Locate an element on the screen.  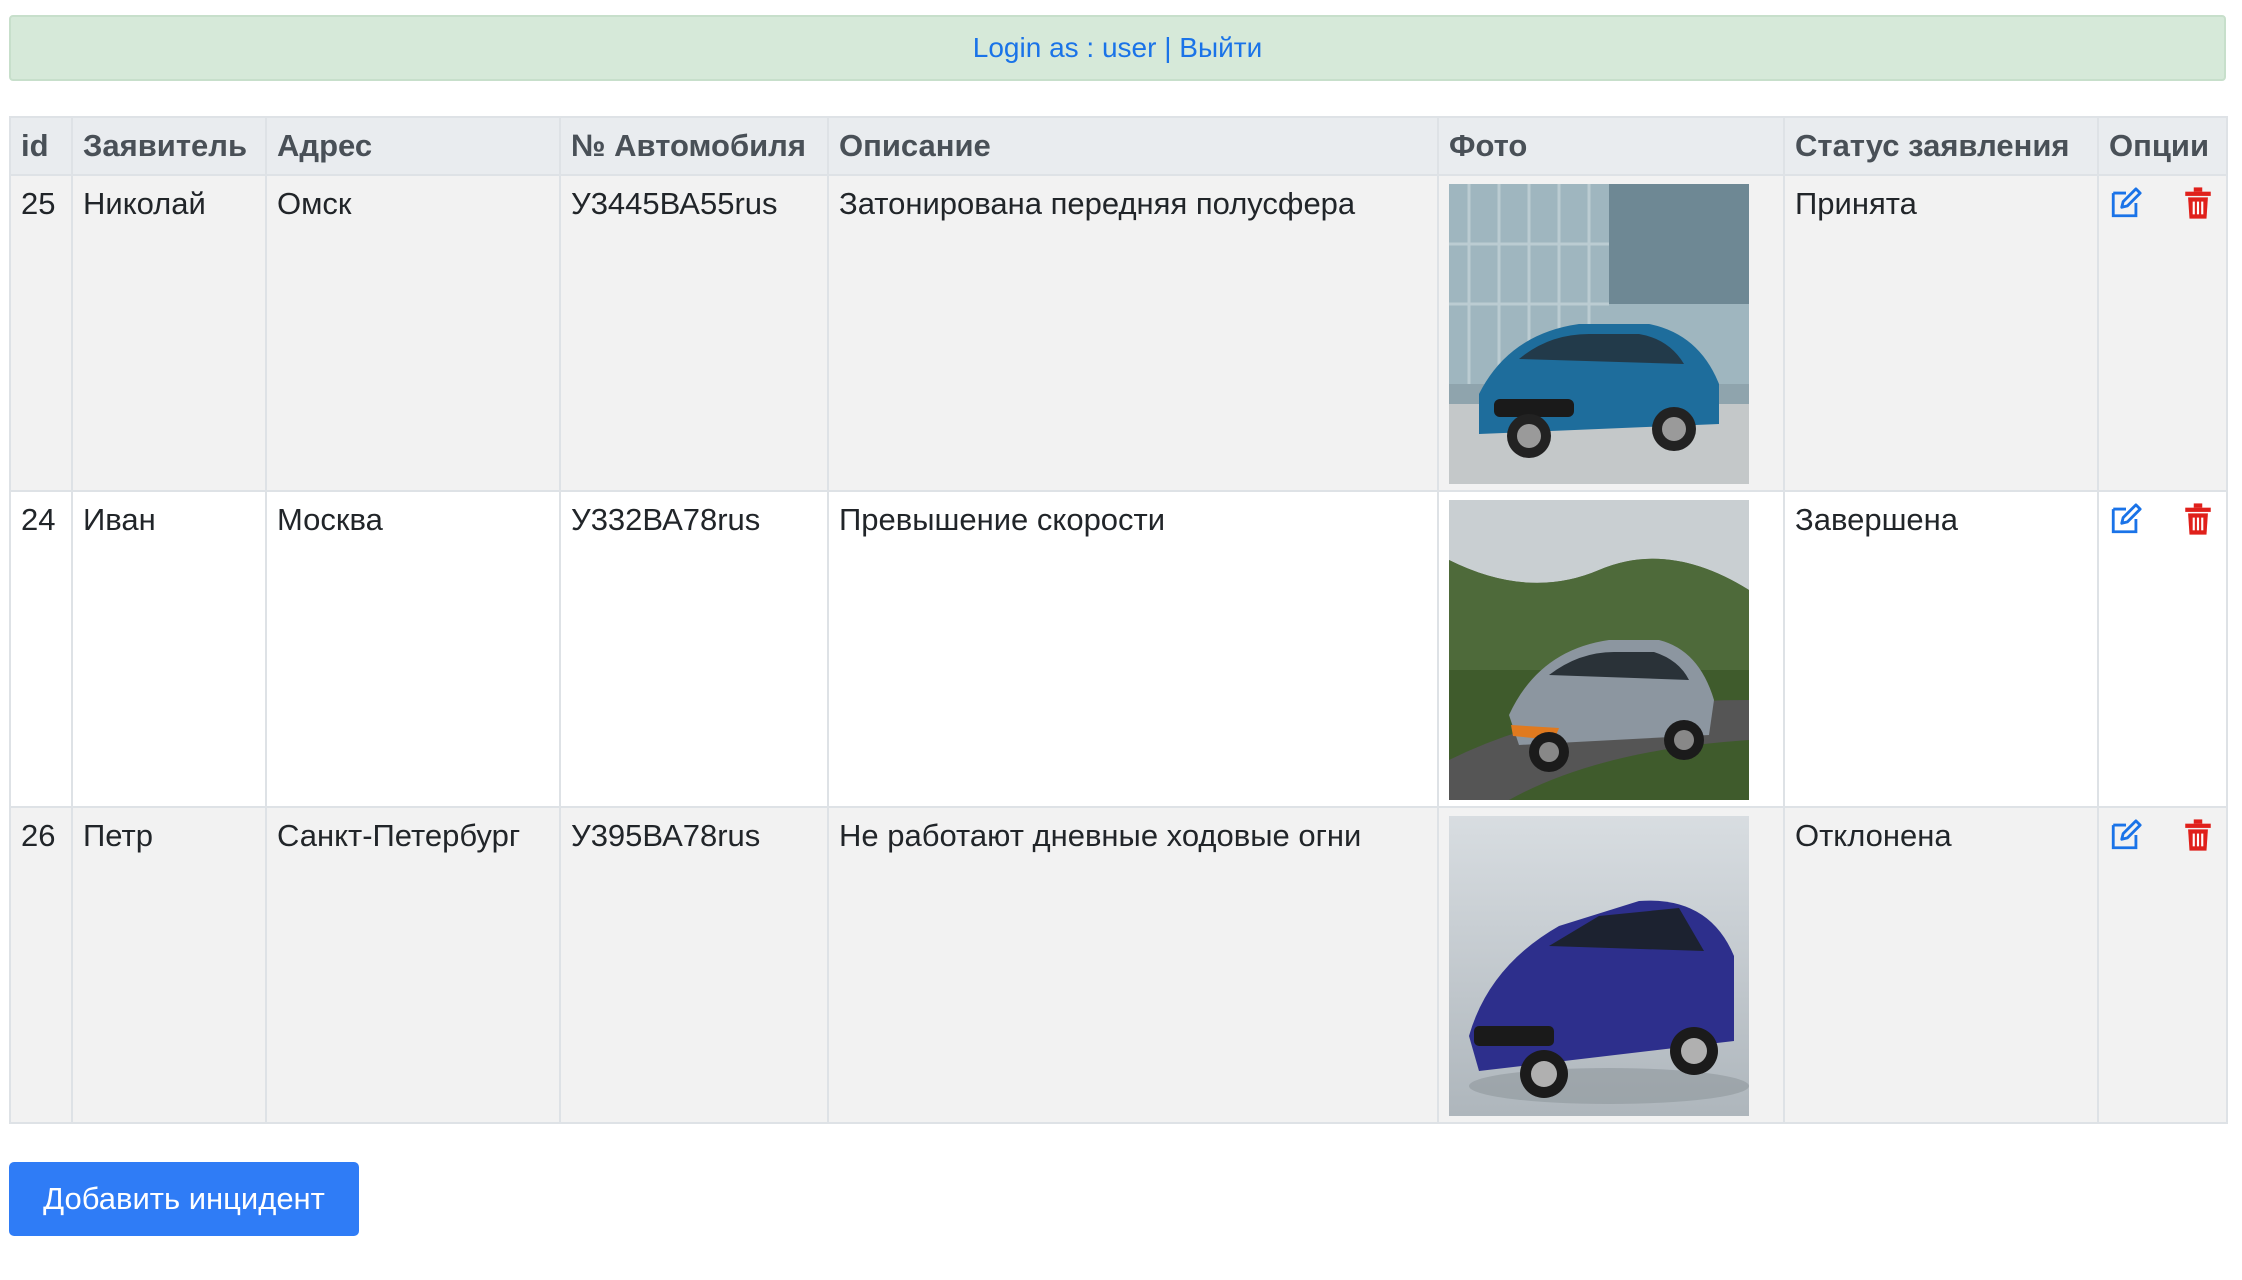
column-header-description: Описание is located at coordinates (1133, 146).